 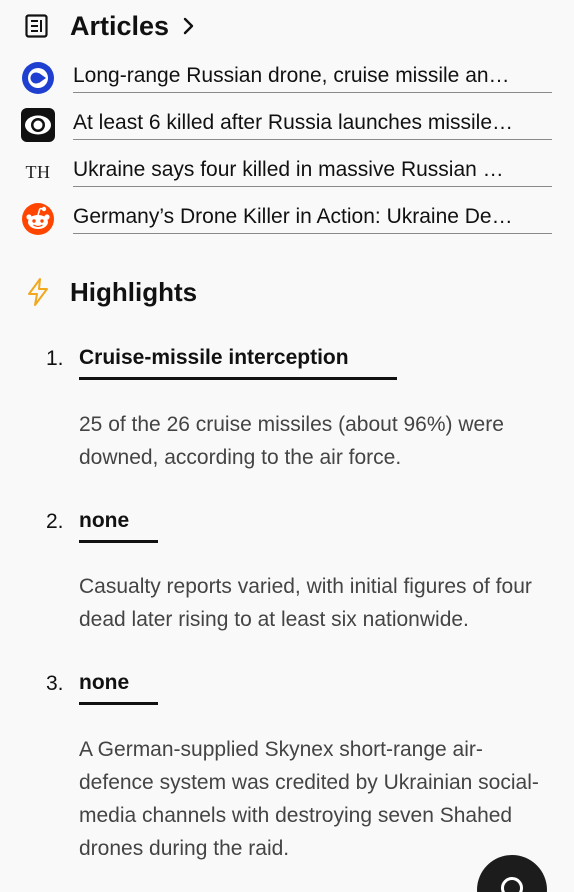 I want to click on cbs-eye-icon, so click(x=38, y=125).